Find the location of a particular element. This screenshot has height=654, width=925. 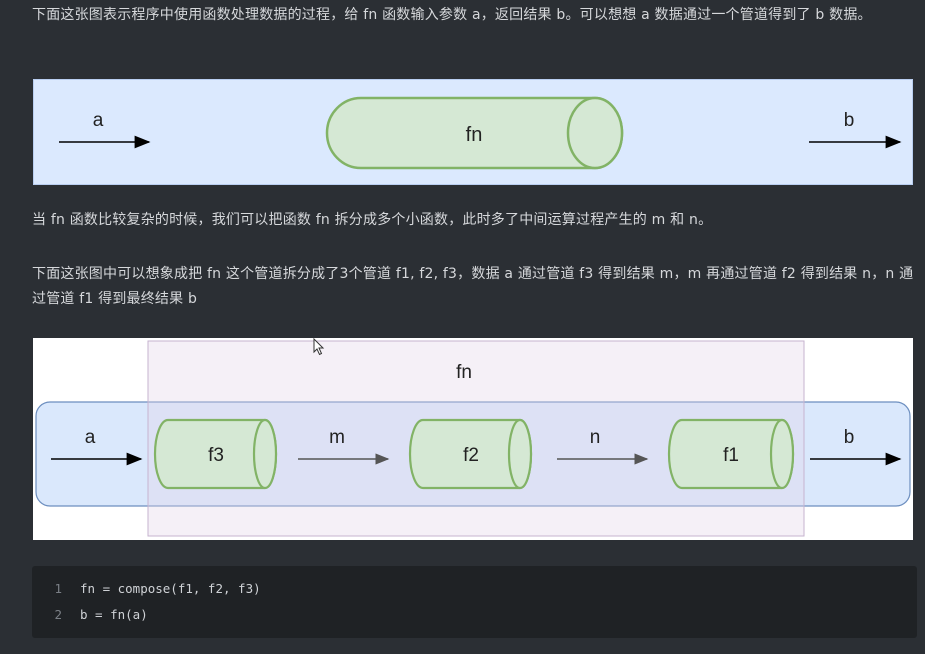

f3-pipe: f3 is located at coordinates (215, 454).